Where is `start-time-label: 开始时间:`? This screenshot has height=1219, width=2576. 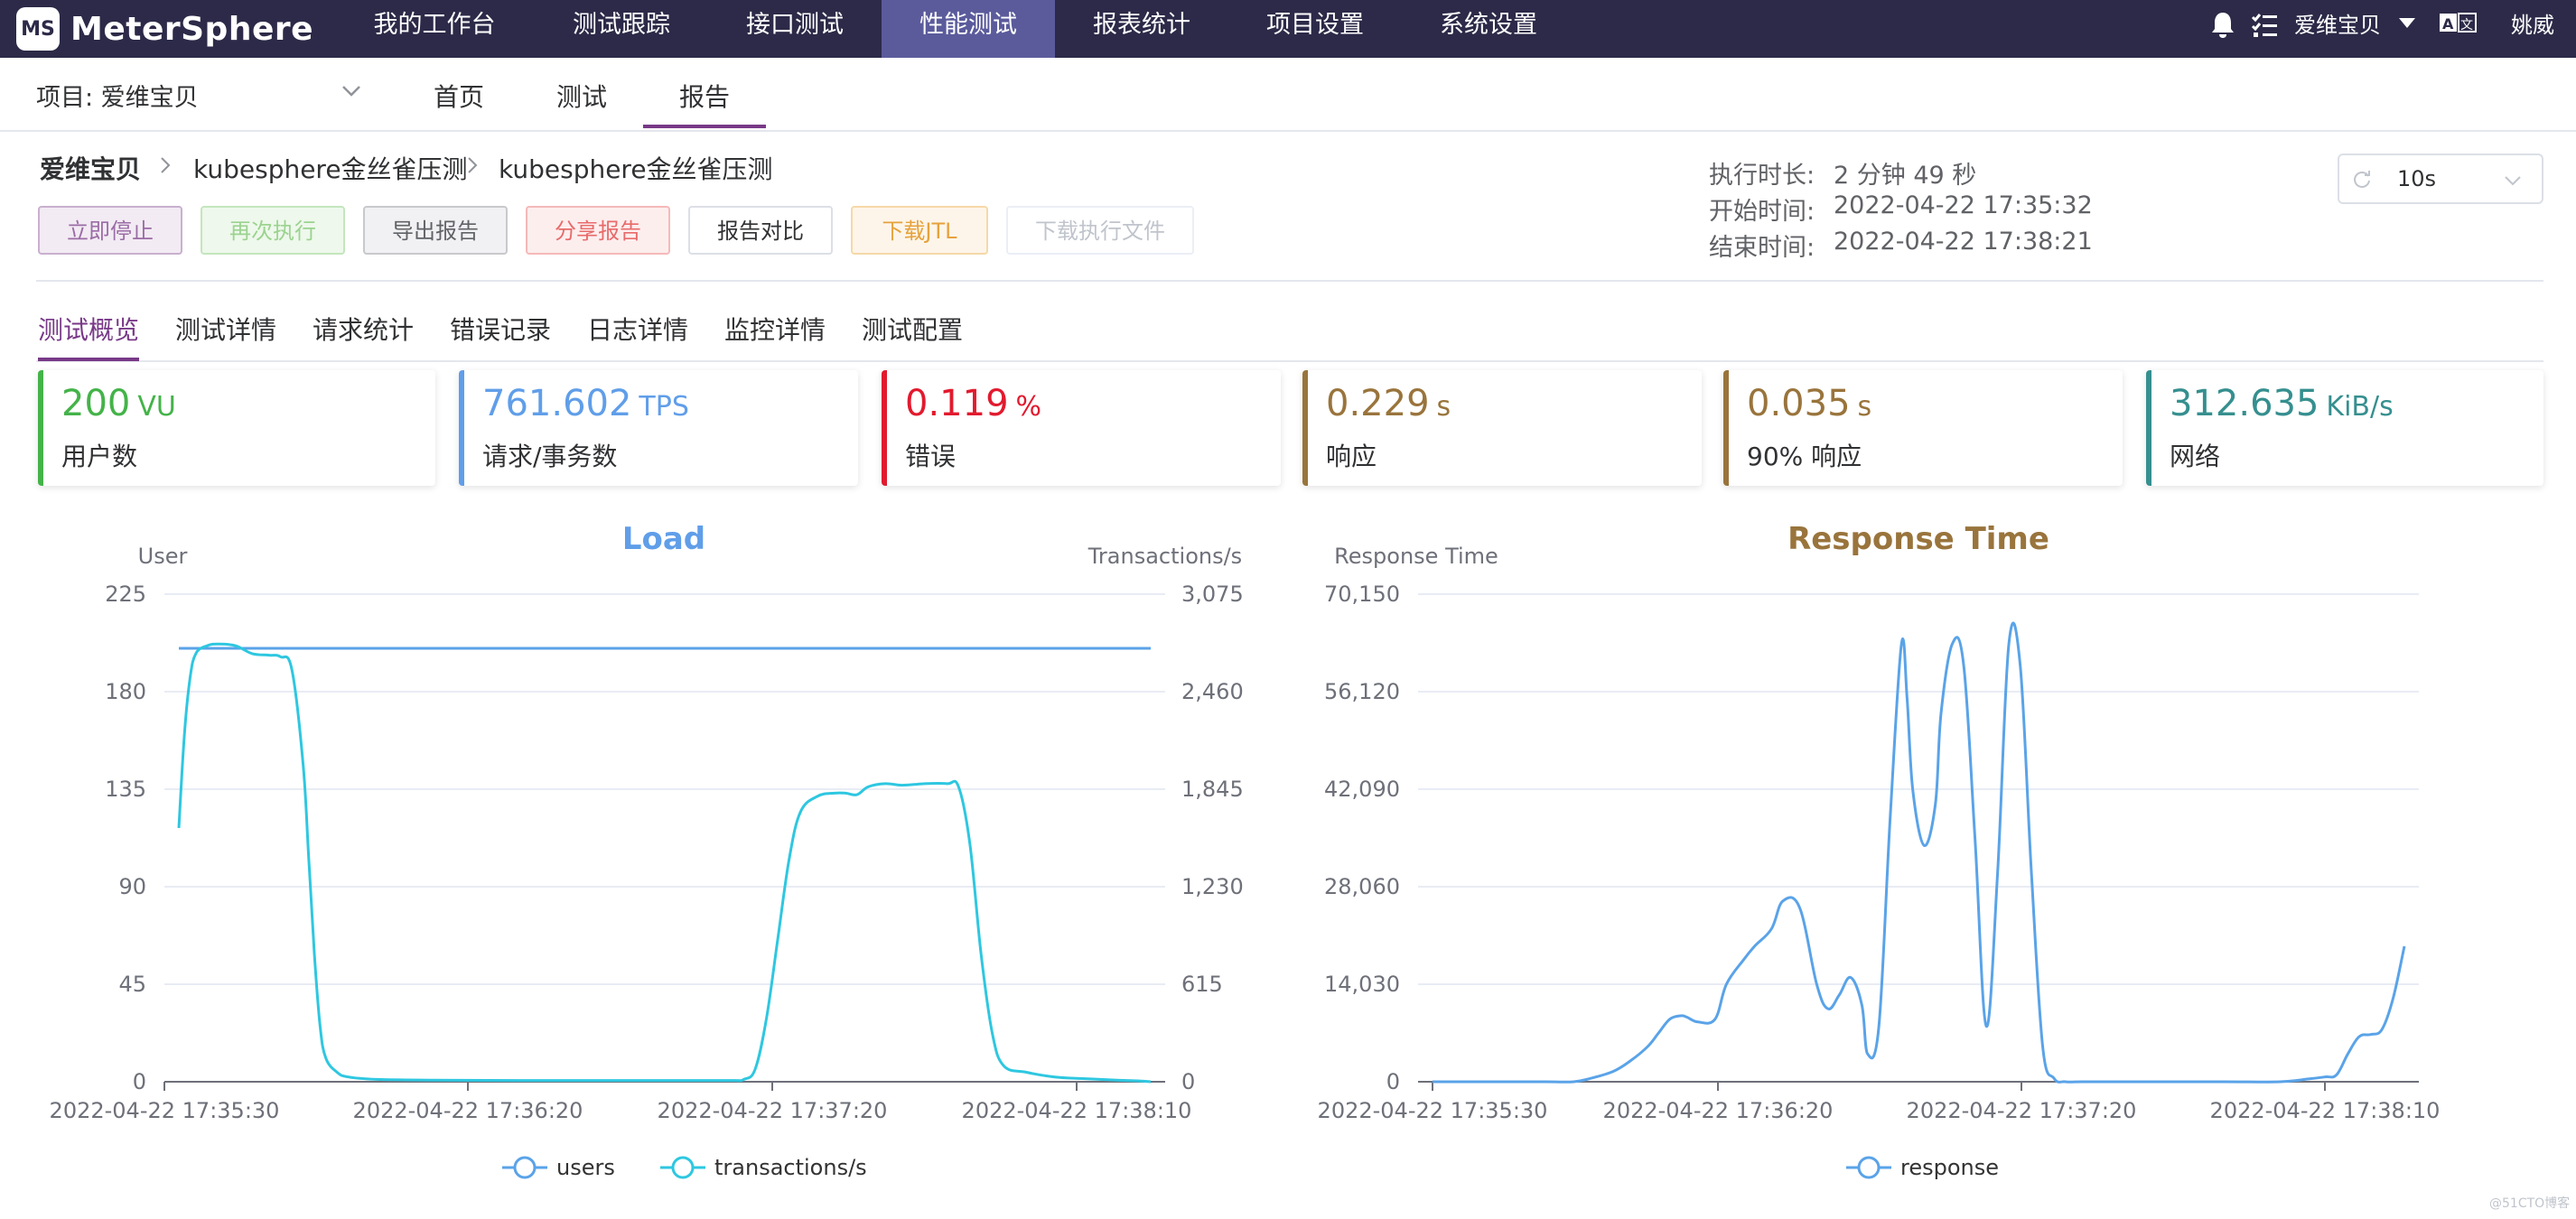 start-time-label: 开始时间: is located at coordinates (1762, 212).